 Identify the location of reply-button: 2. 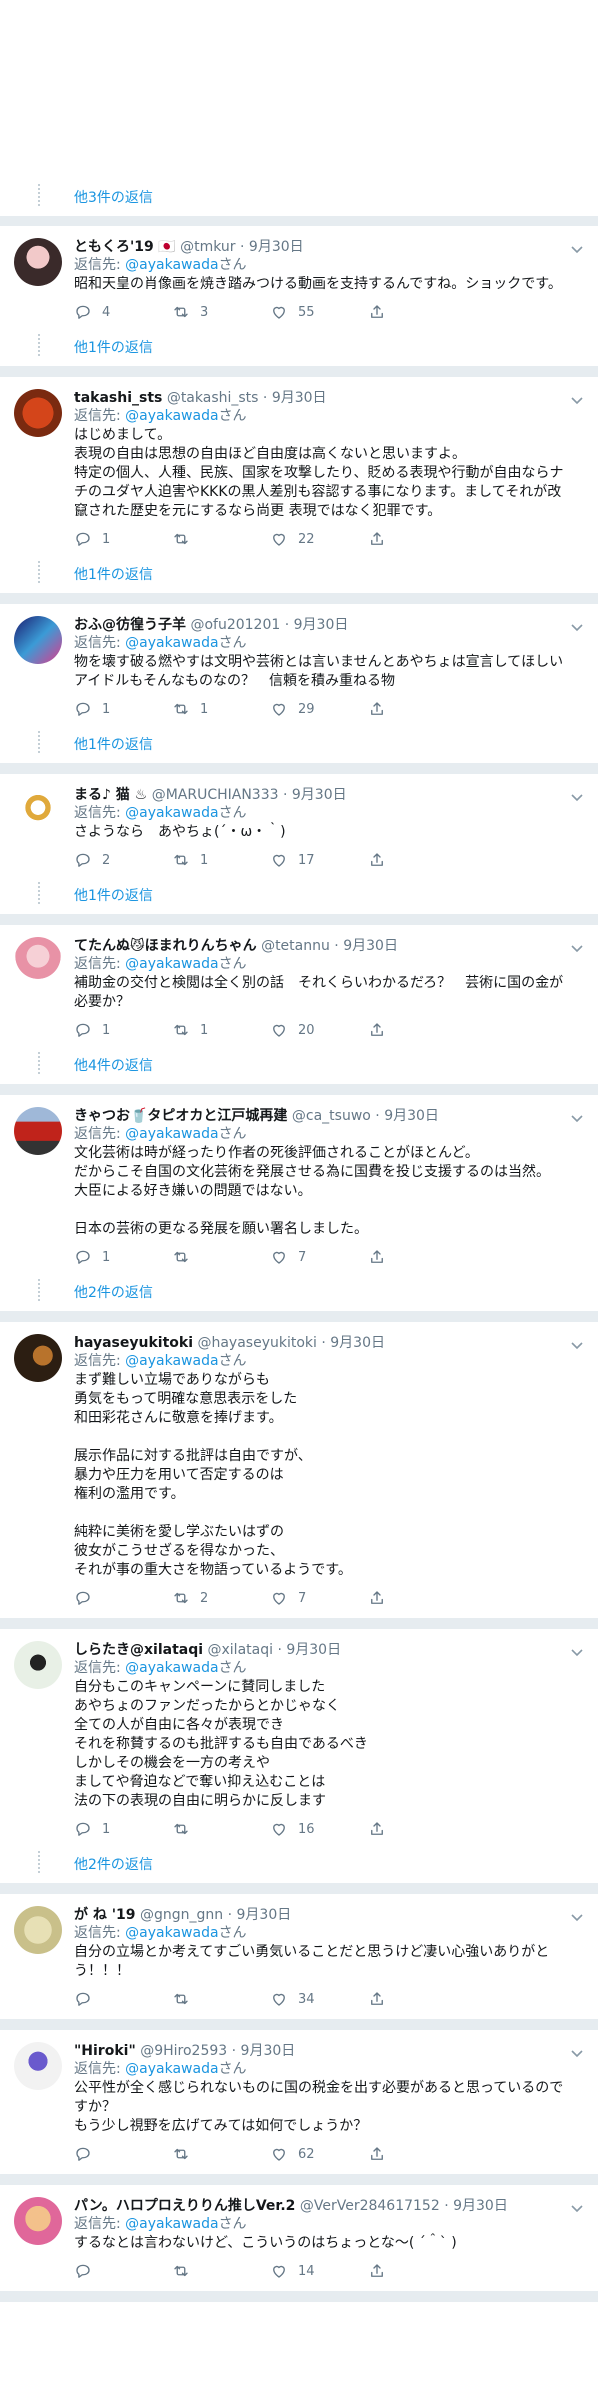
(123, 860).